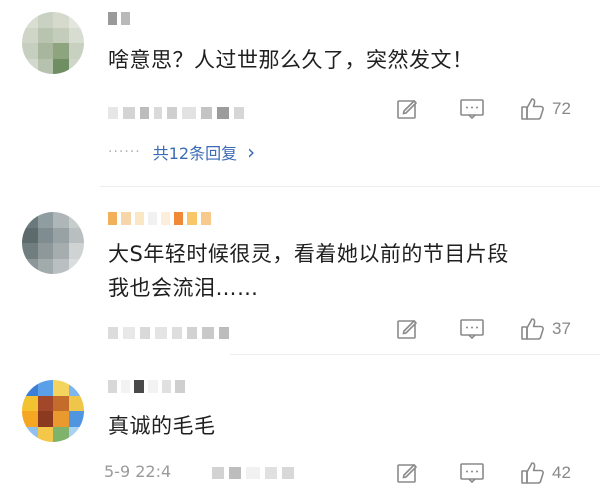 This screenshot has width=600, height=500. Describe the element at coordinates (561, 108) in the screenshot. I see `like-count: 72` at that location.